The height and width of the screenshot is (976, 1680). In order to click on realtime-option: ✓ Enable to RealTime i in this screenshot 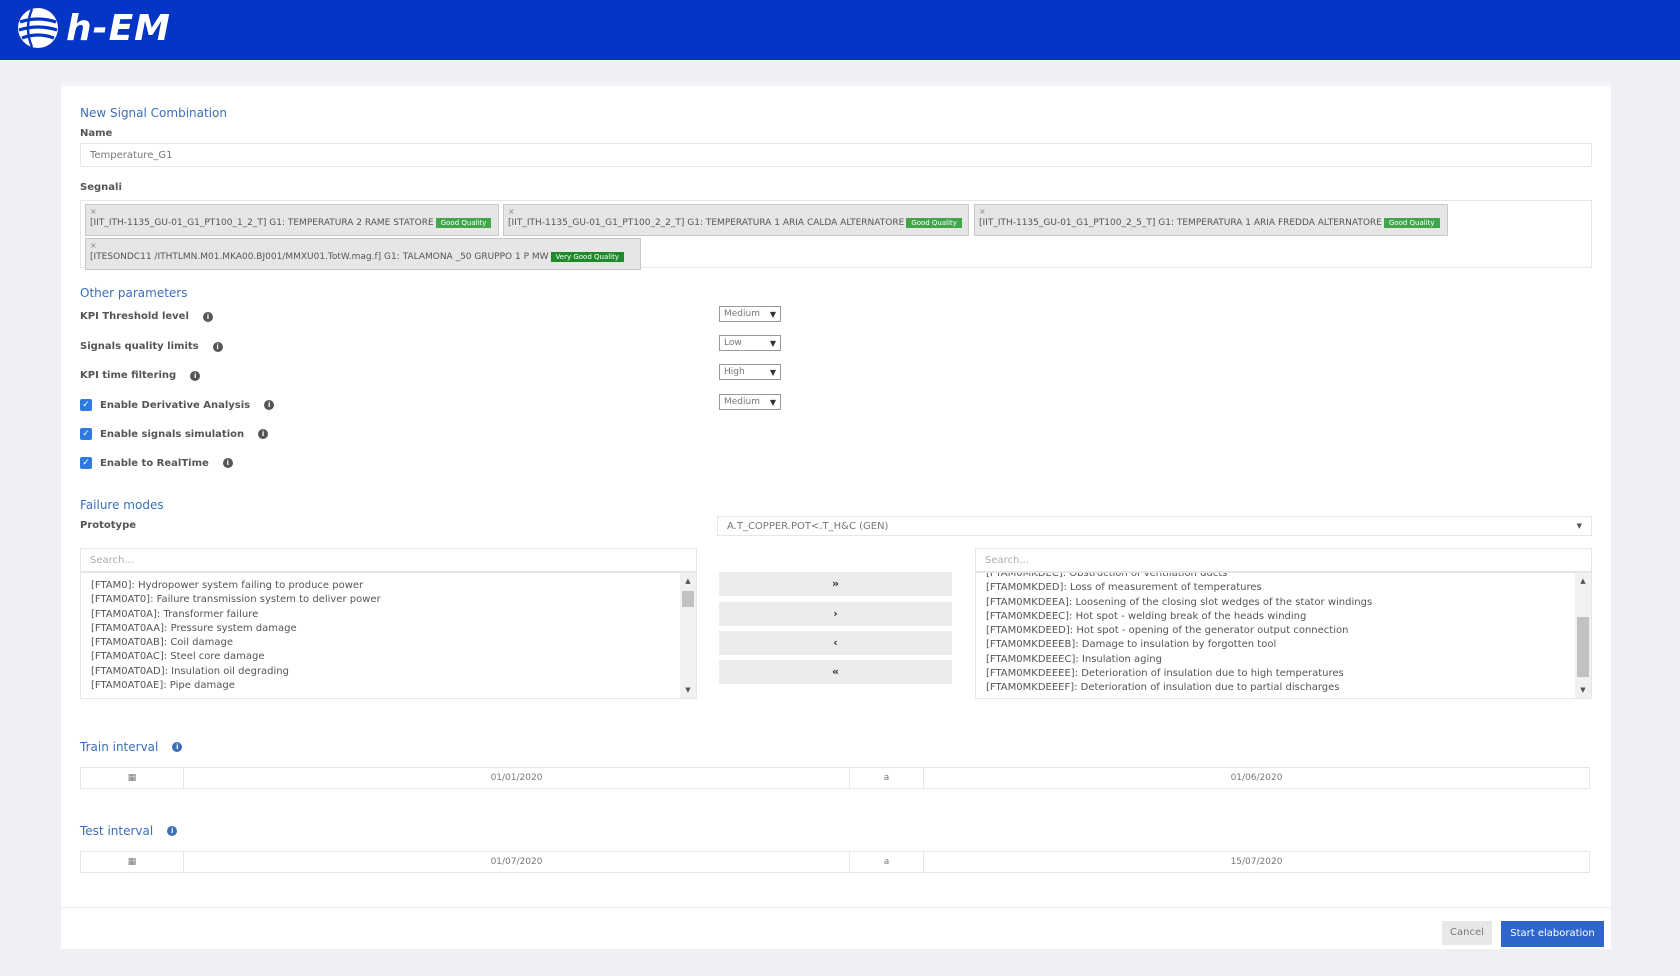, I will do `click(156, 463)`.